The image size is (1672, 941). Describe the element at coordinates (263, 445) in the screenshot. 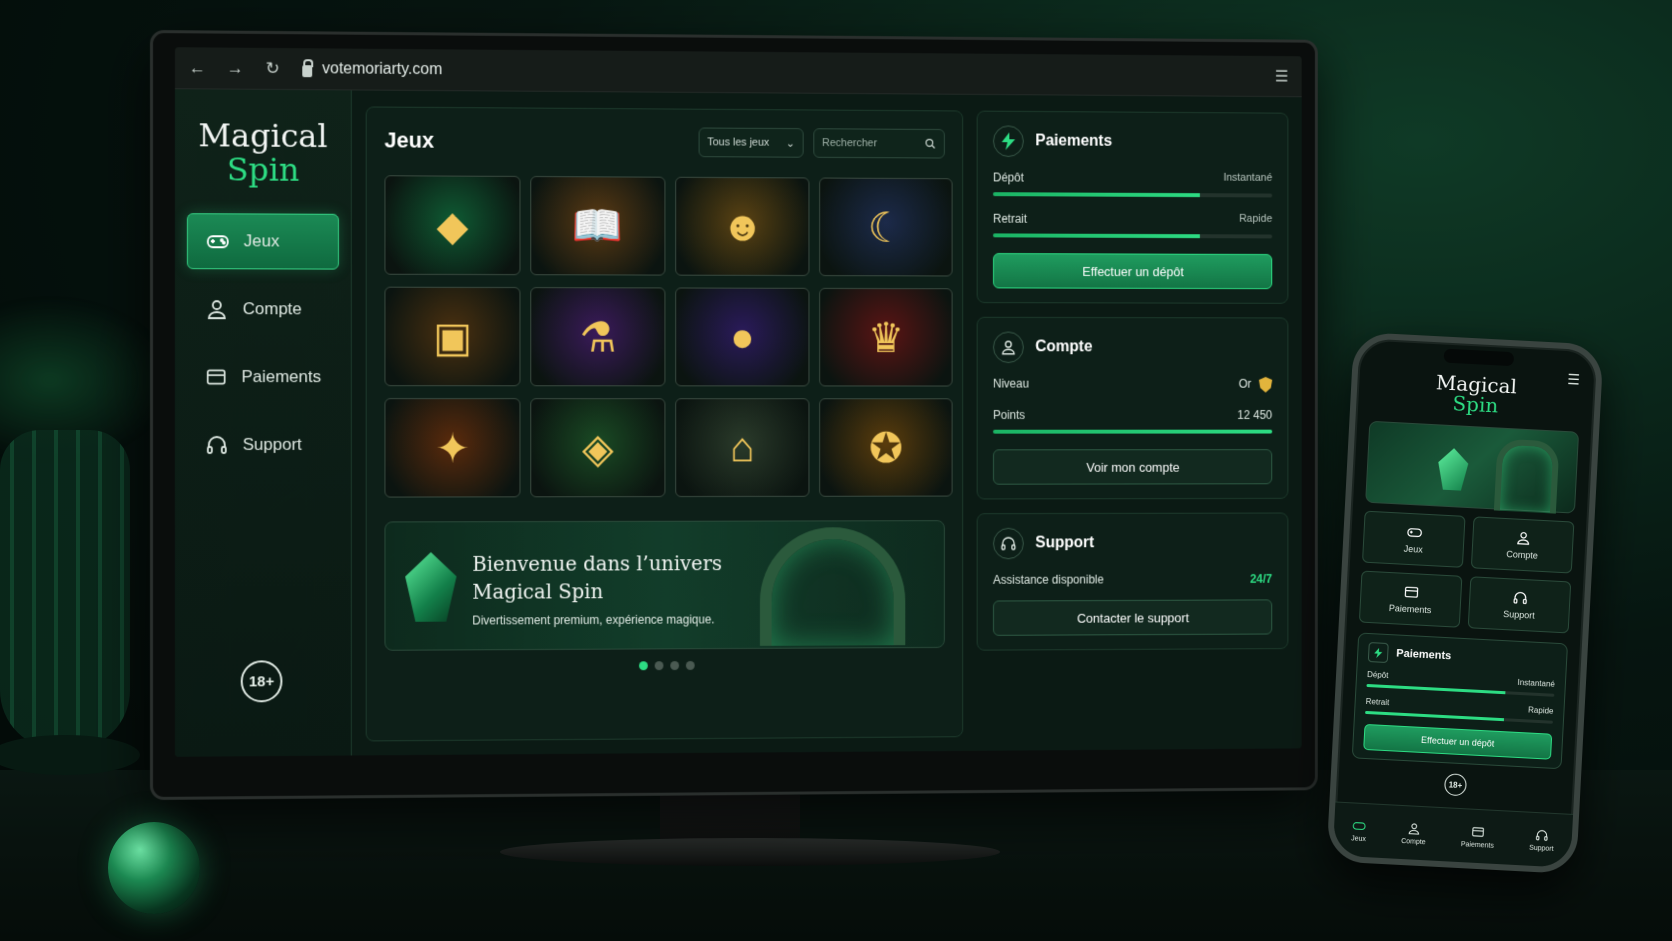

I see `sidebar-item-support: Support` at that location.